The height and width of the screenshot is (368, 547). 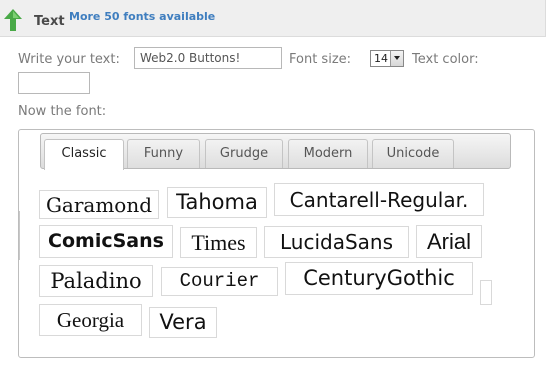 What do you see at coordinates (381, 58) in the screenshot?
I see `font-size-value: 14` at bounding box center [381, 58].